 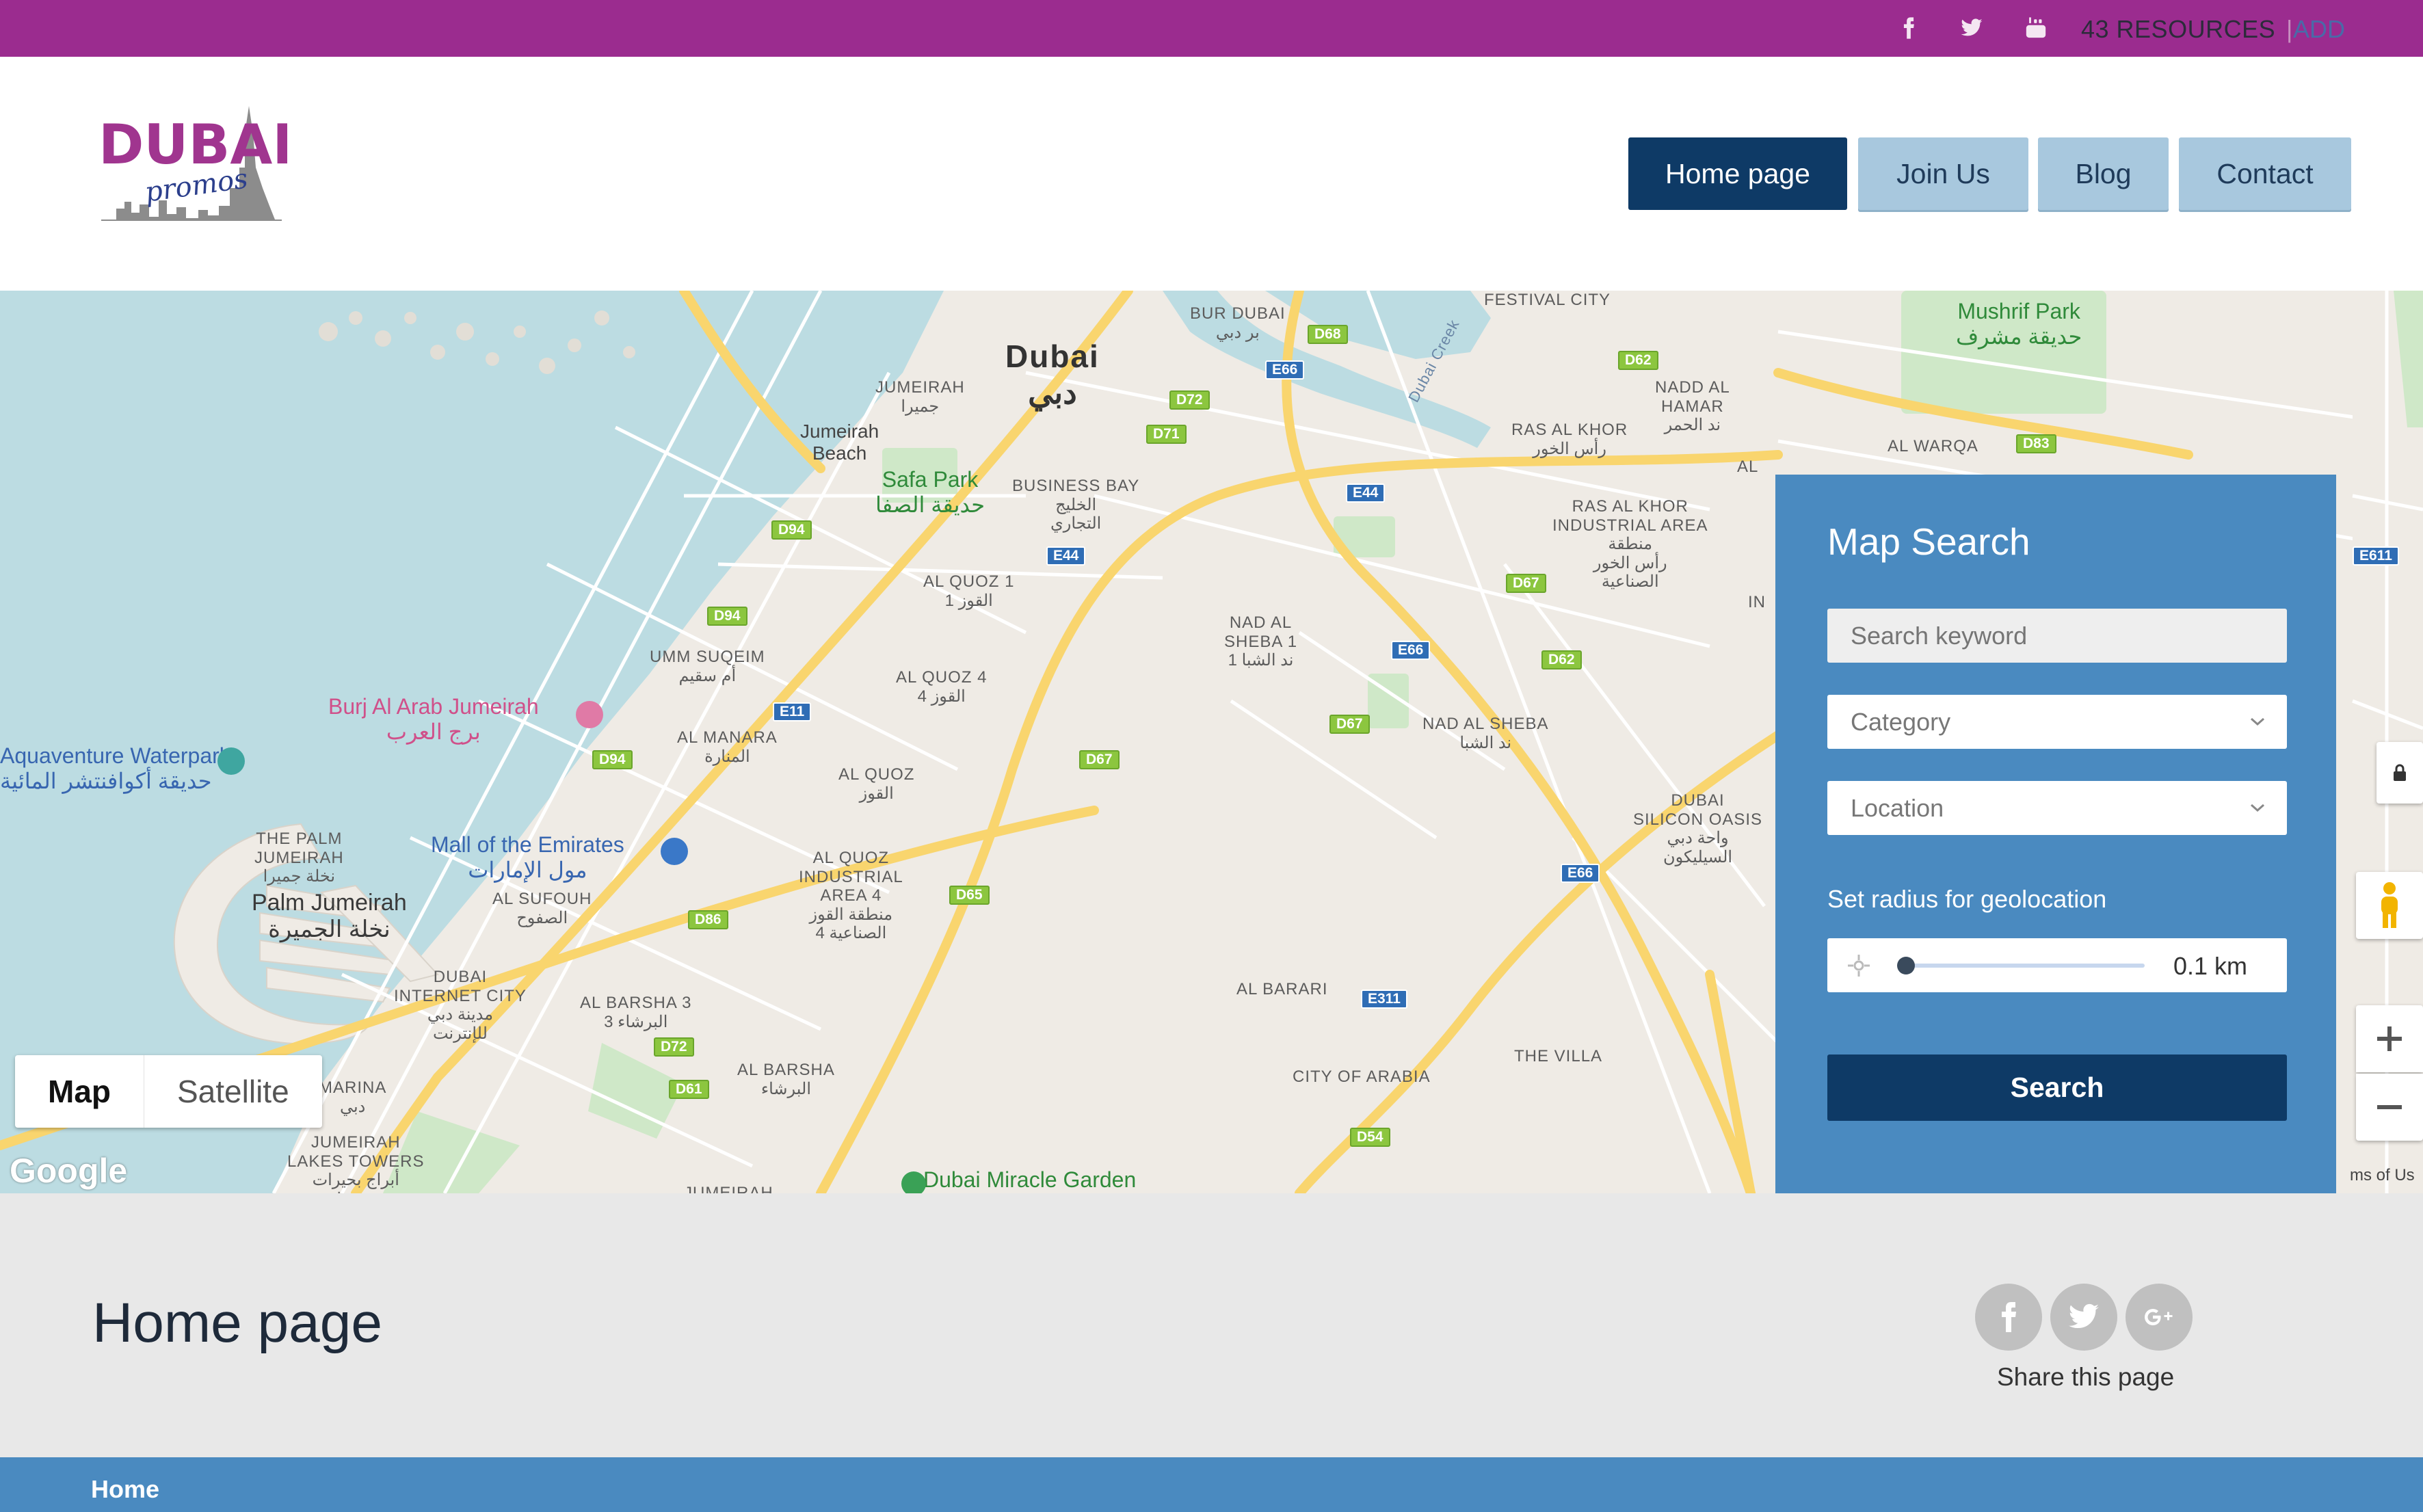 What do you see at coordinates (2382, 1175) in the screenshot?
I see `terms-link: ms of Us` at bounding box center [2382, 1175].